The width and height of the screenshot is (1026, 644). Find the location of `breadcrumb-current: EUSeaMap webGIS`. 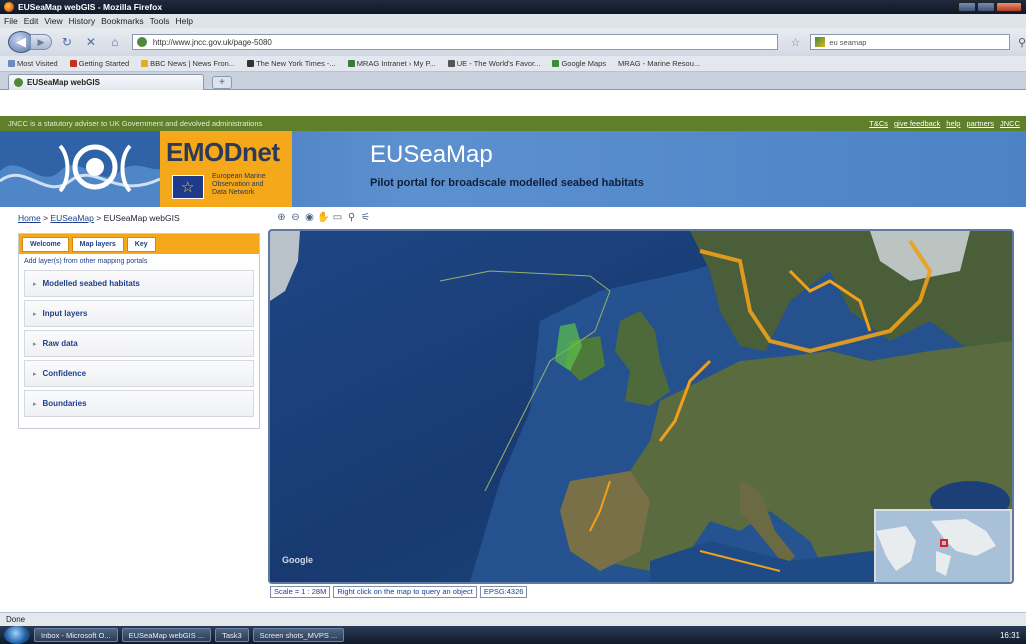

breadcrumb-current: EUSeaMap webGIS is located at coordinates (141, 218).